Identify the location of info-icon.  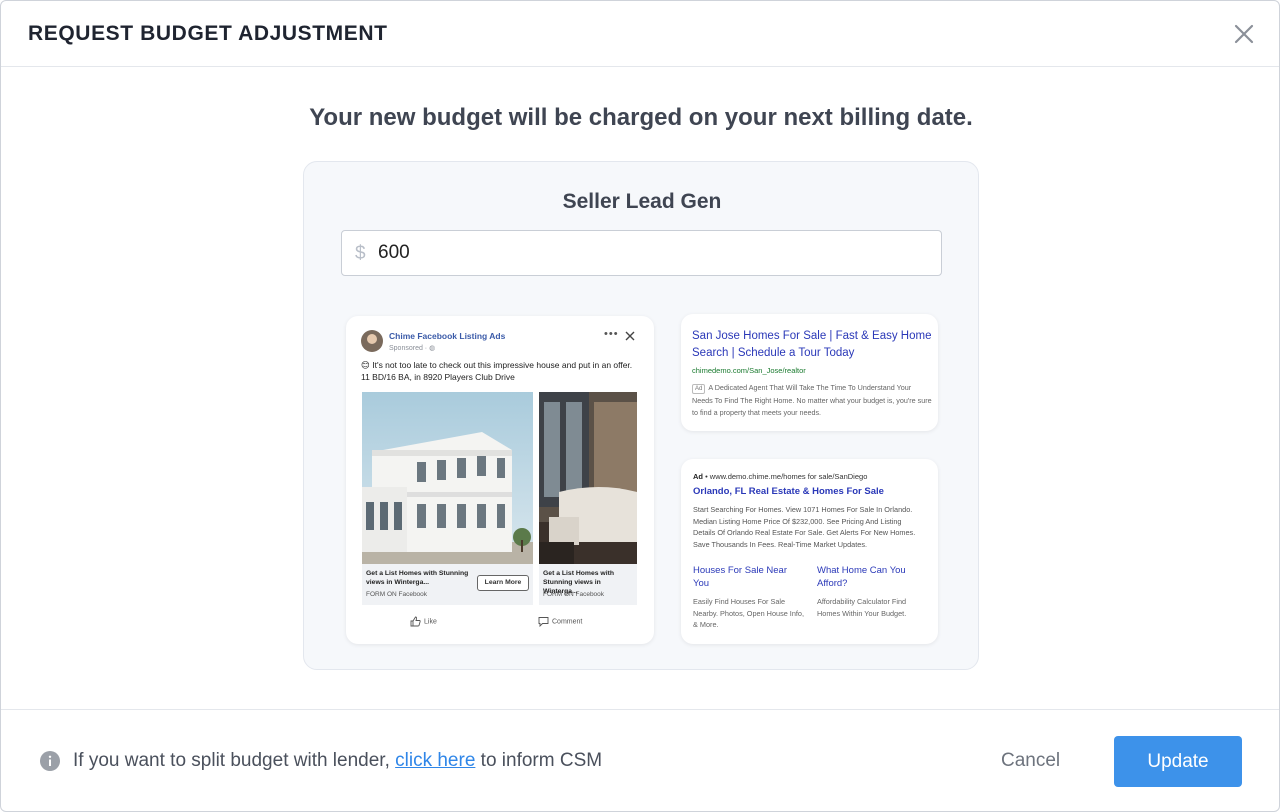
(50, 761).